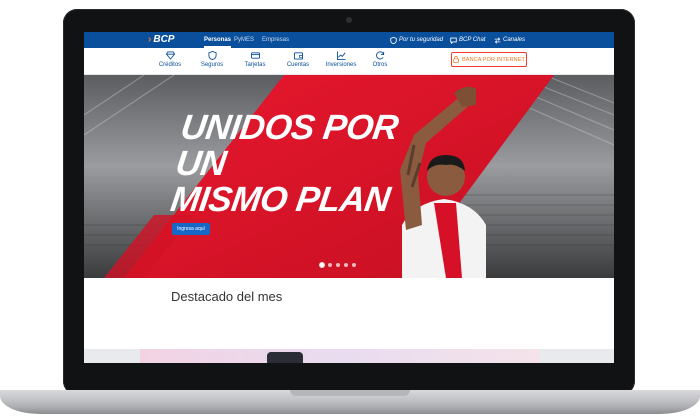 The width and height of the screenshot is (700, 420). I want to click on security-link: Por tu seguridad, so click(416, 40).